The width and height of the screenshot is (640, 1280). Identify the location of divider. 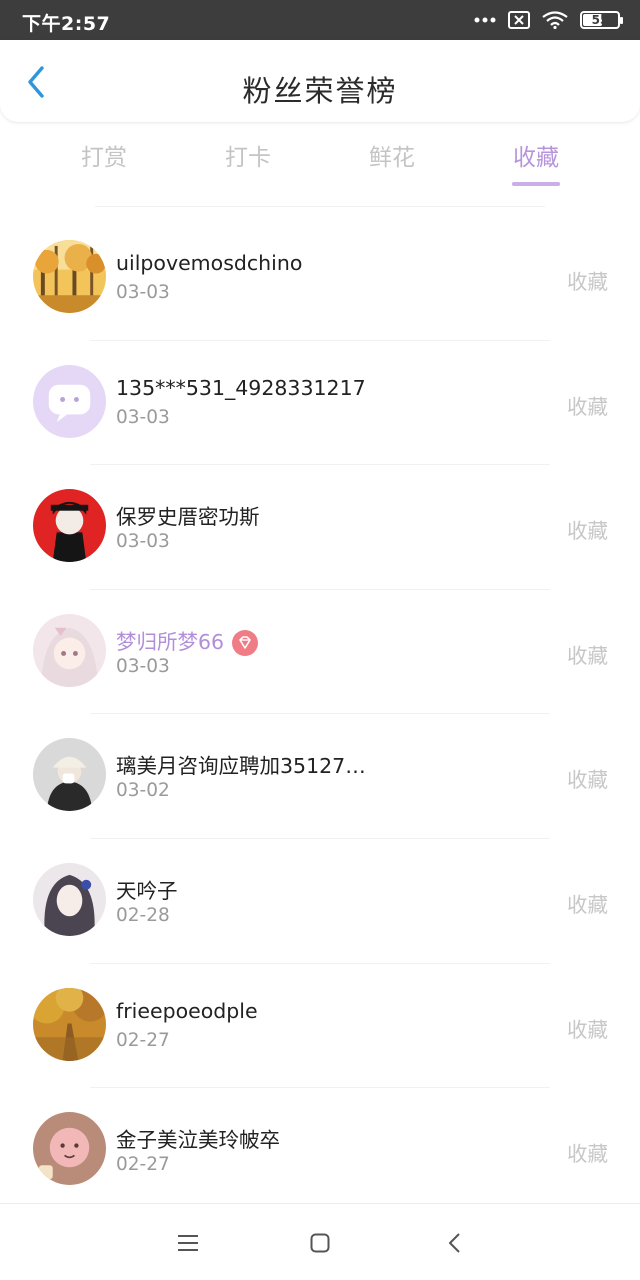
(320, 206).